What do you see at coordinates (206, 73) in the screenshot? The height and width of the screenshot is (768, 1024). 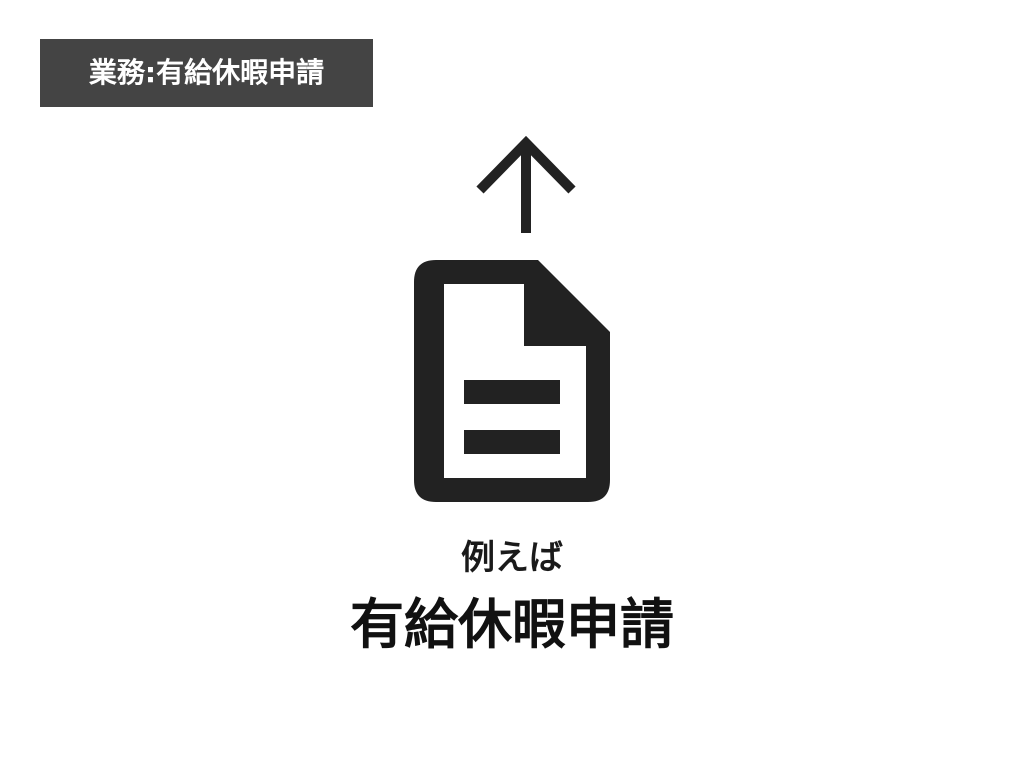 I see `category-tag: 業務:有給休暇申請` at bounding box center [206, 73].